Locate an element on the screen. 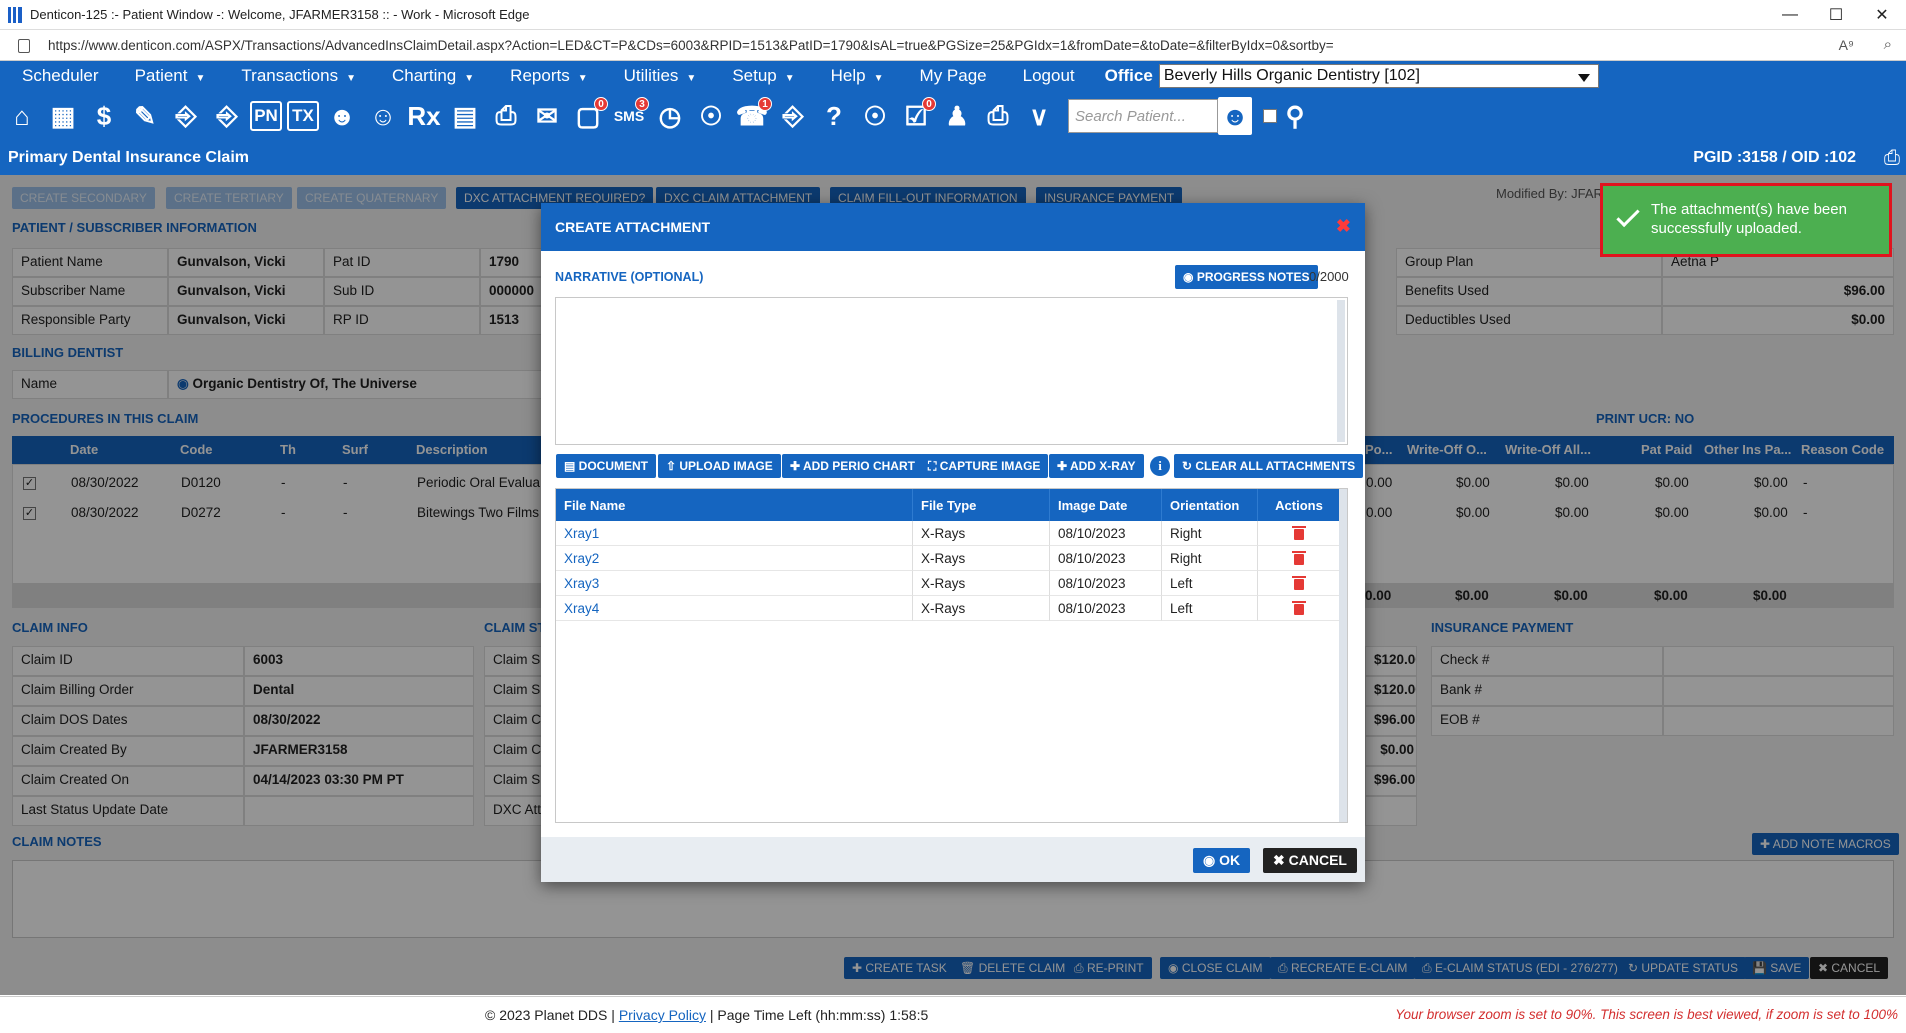 The width and height of the screenshot is (1906, 1033). menu-utilities: Utilities ▼ is located at coordinates (656, 76).